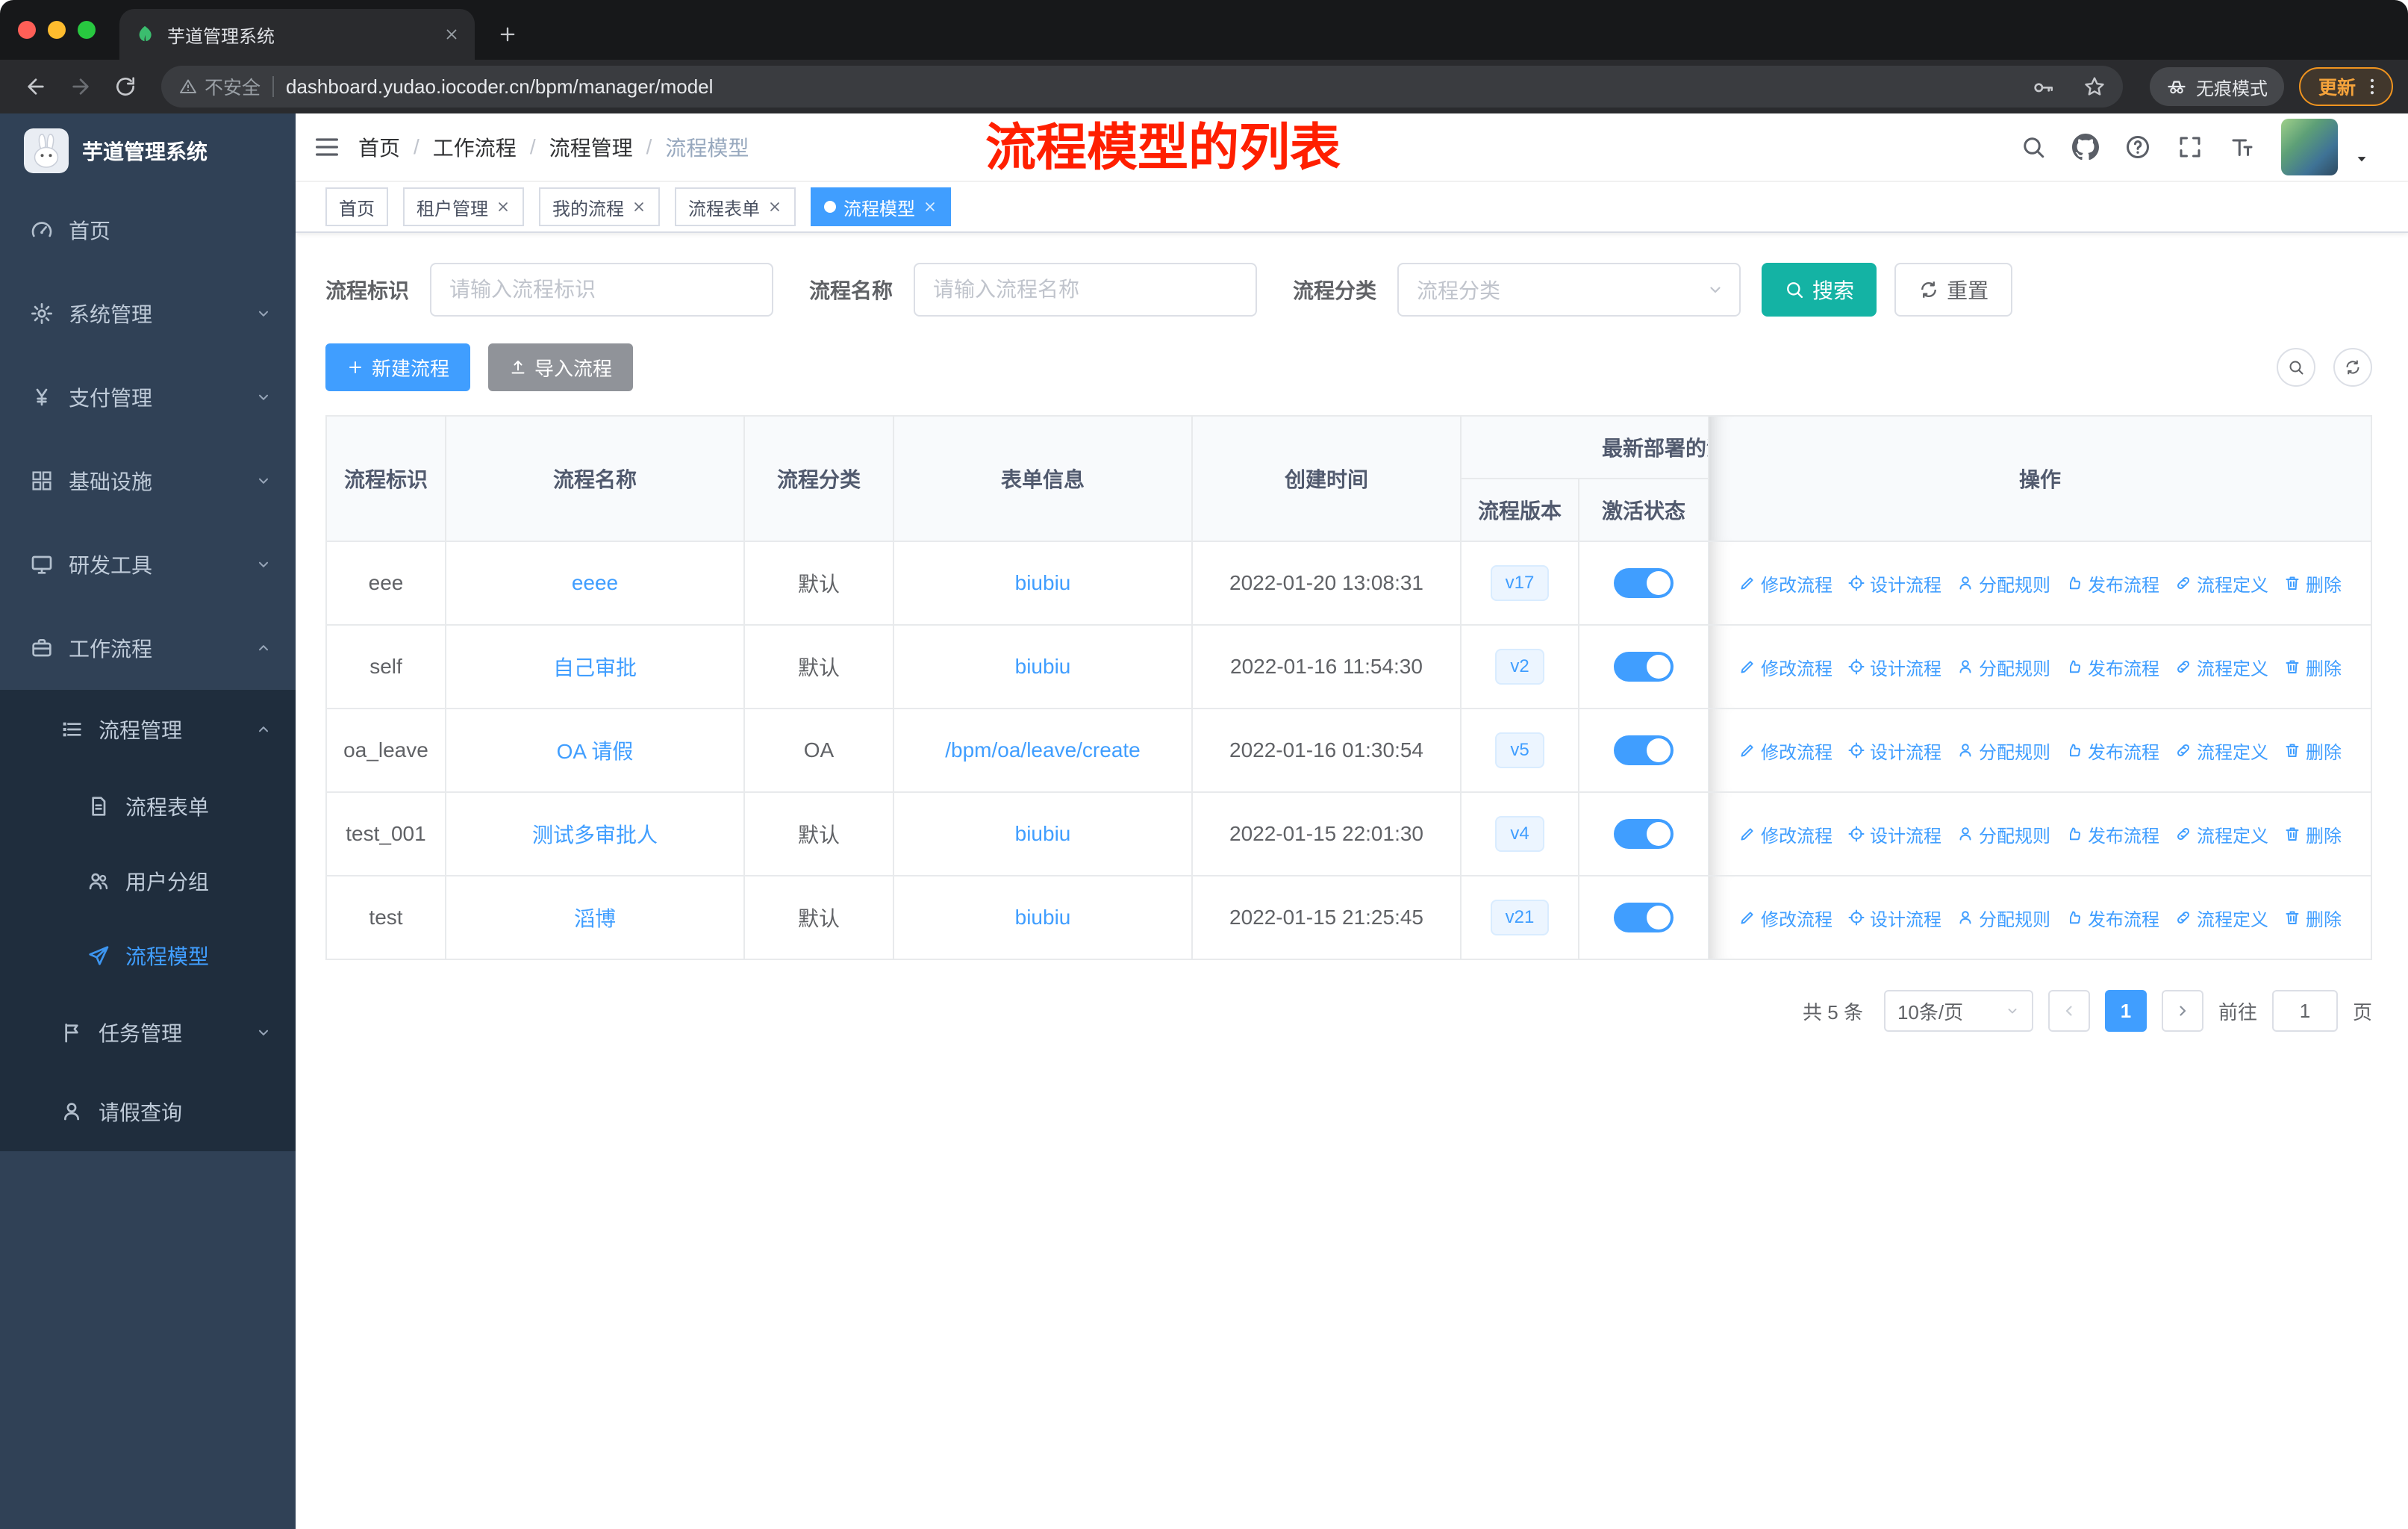  Describe the element at coordinates (1958, 1011) in the screenshot. I see `page-size-select: 10条/页` at that location.